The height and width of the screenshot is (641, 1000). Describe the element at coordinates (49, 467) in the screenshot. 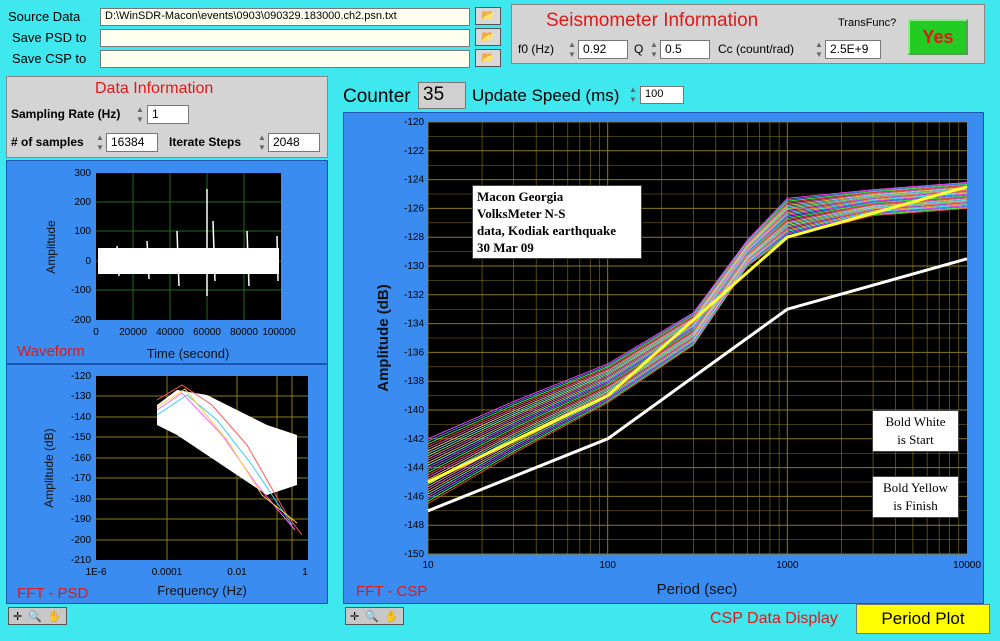

I see `psd-ylabel: Amplitude (dB)` at that location.